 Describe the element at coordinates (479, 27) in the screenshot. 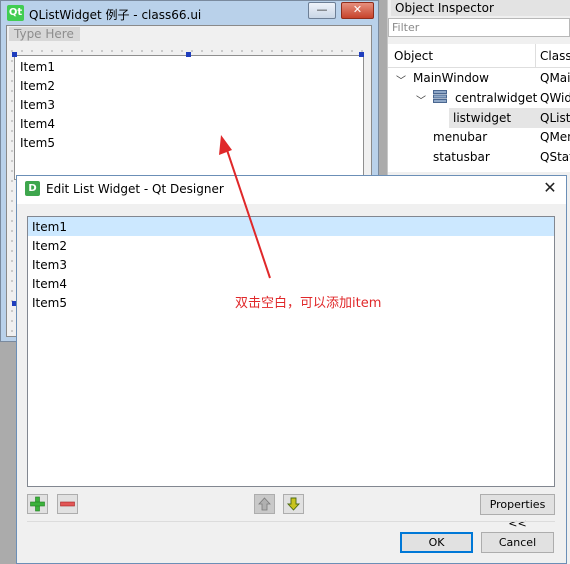

I see `object-filter-input: Filter` at that location.